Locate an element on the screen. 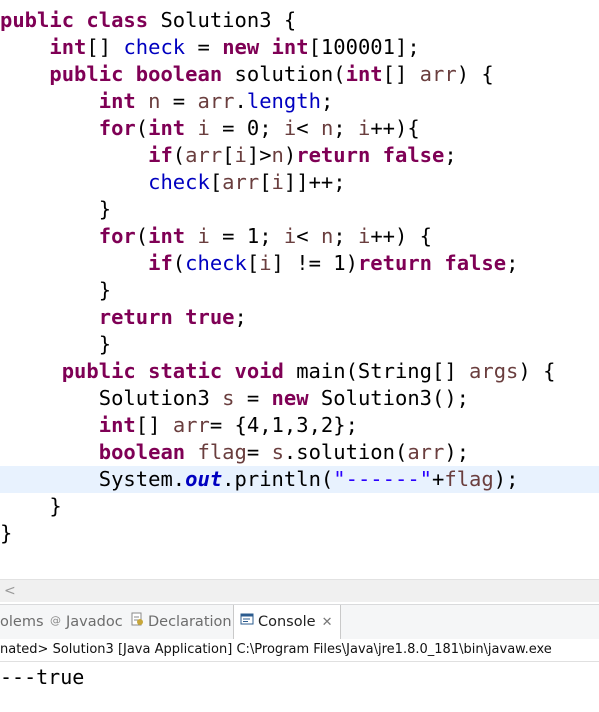  tab-console: Console ✕ is located at coordinates (287, 622).